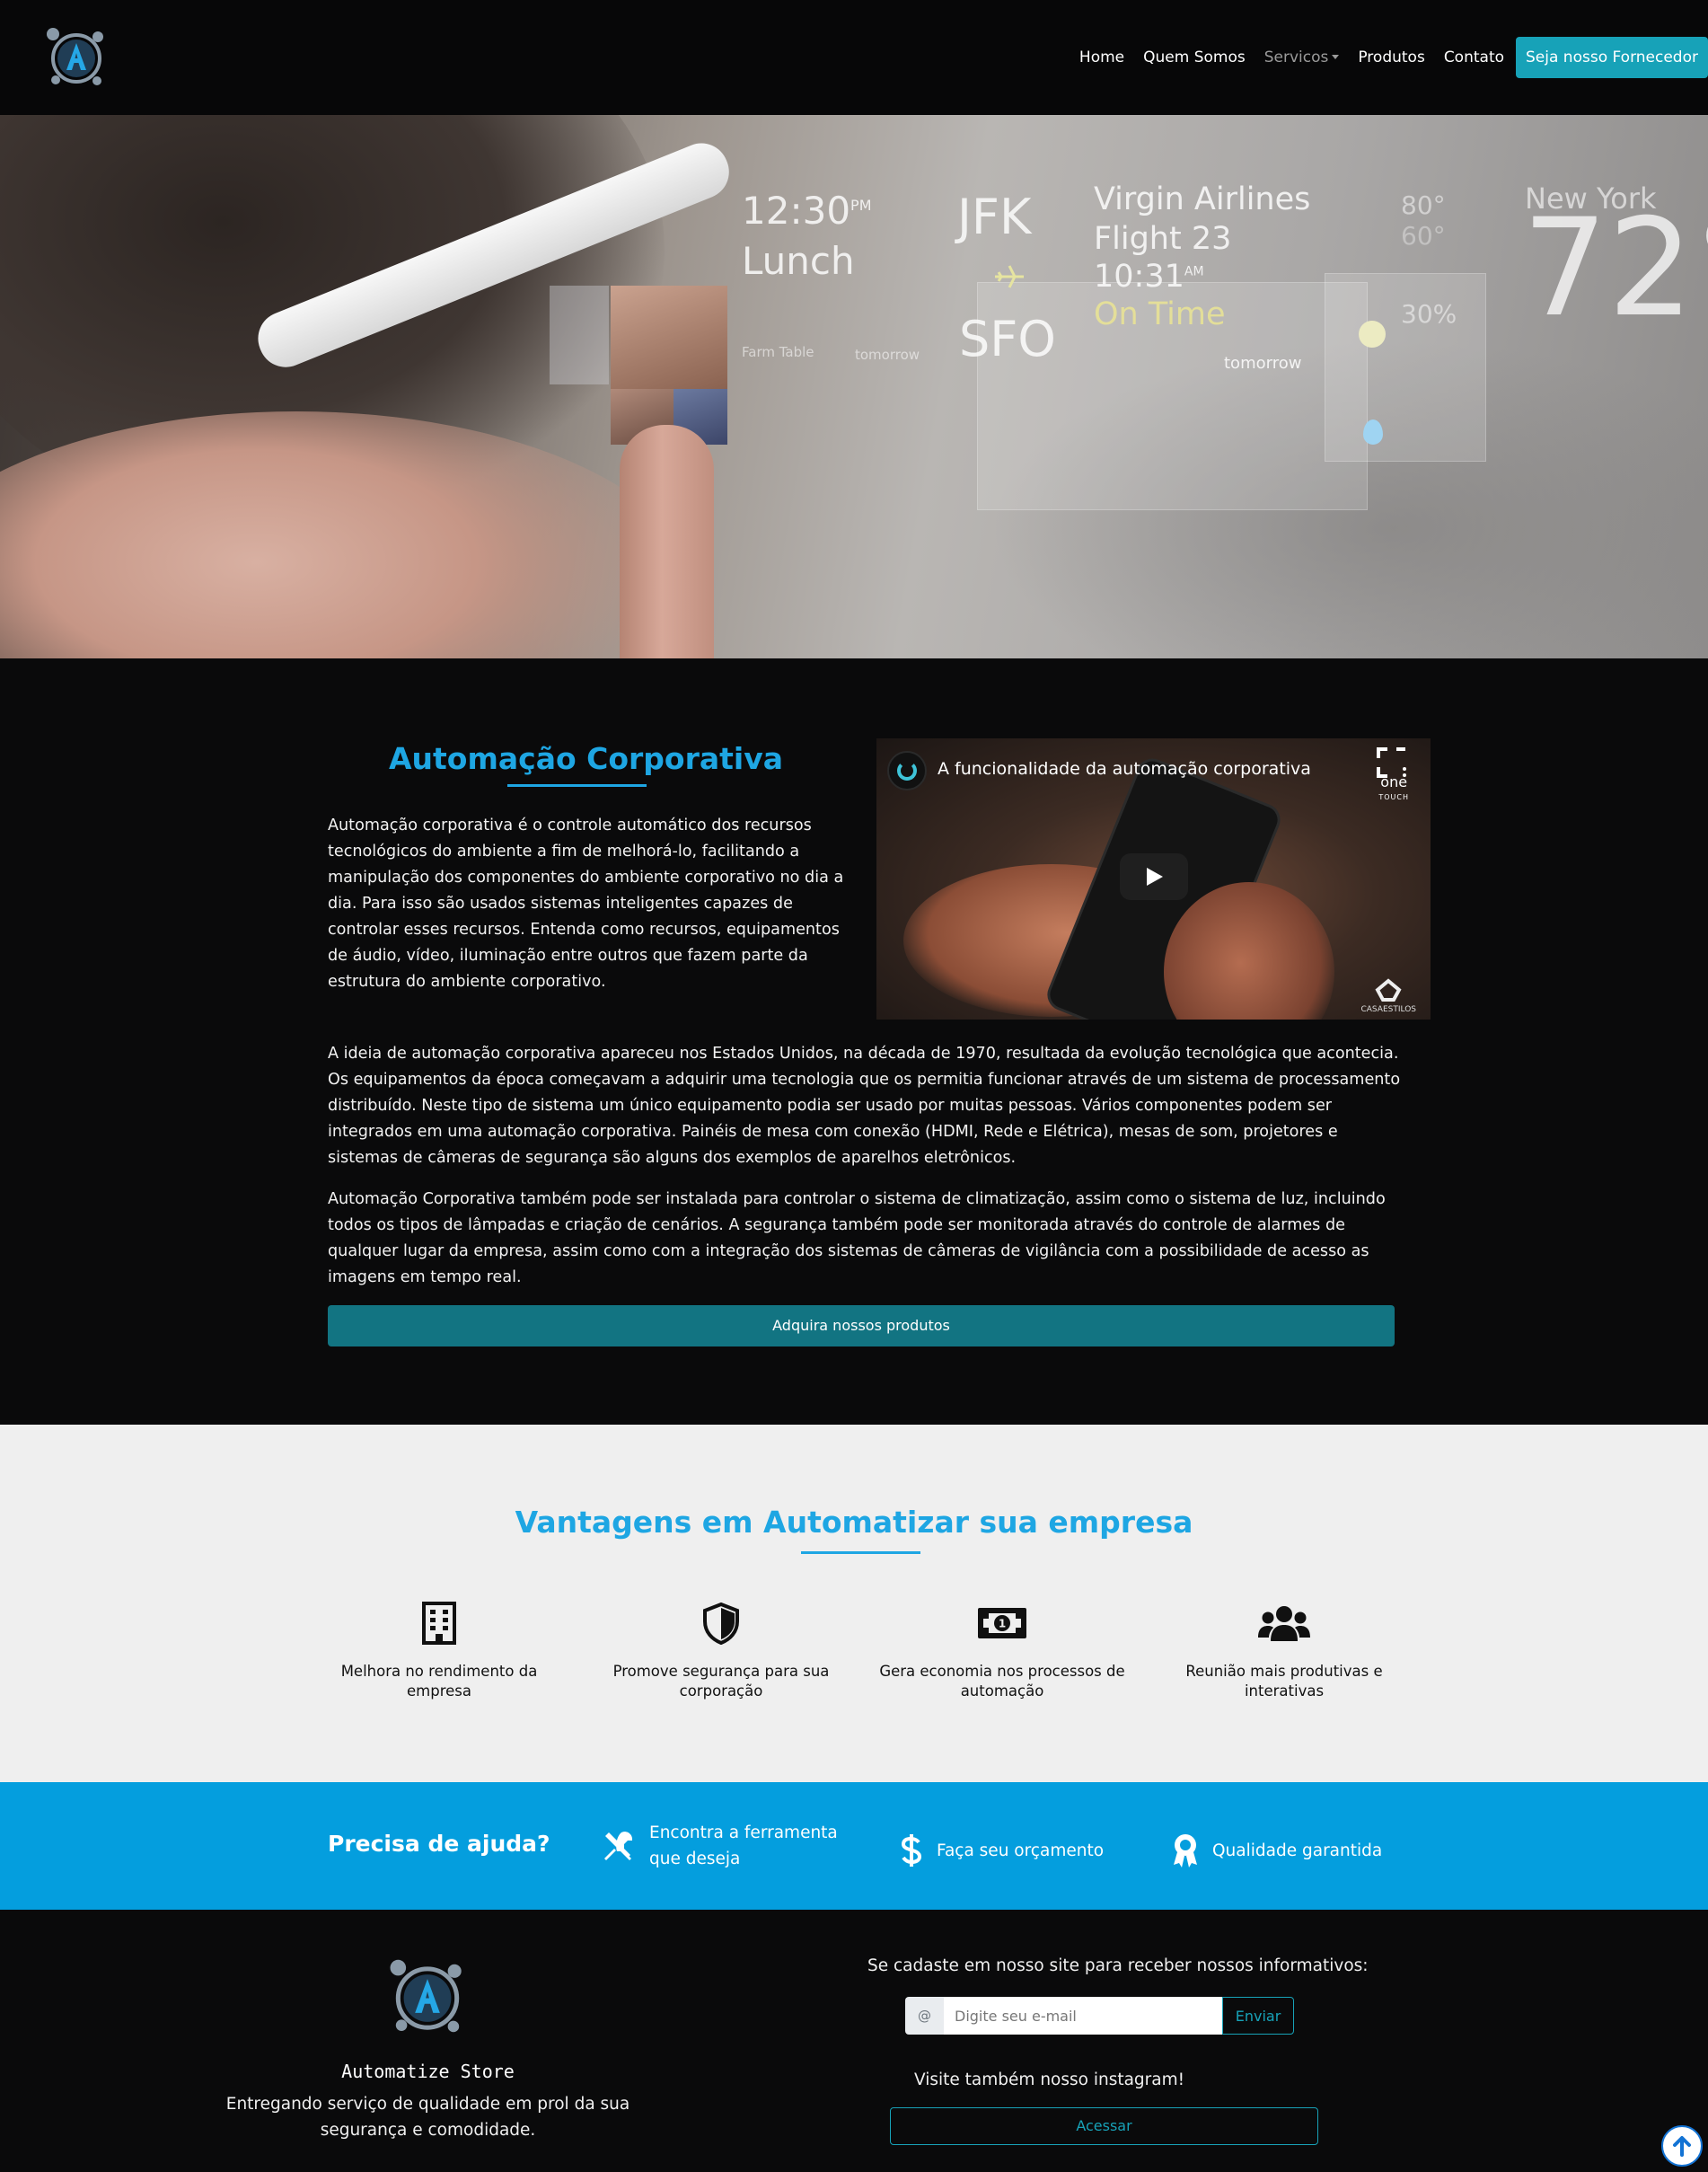 The image size is (1708, 2172). I want to click on advantage-label: Reunião mais produtivas e interativas, so click(1284, 1682).